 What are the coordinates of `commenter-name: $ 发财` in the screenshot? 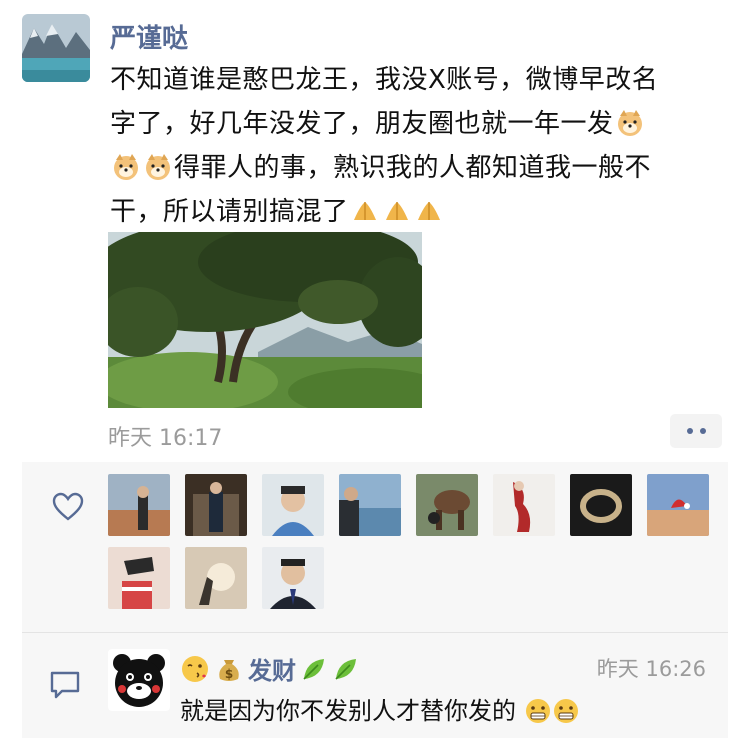 It's located at (270, 668).